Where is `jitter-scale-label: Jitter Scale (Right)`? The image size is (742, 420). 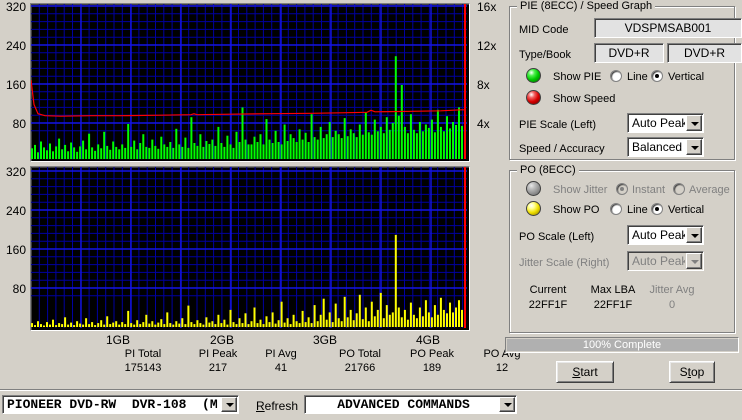
jitter-scale-label: Jitter Scale (Right) is located at coordinates (564, 263).